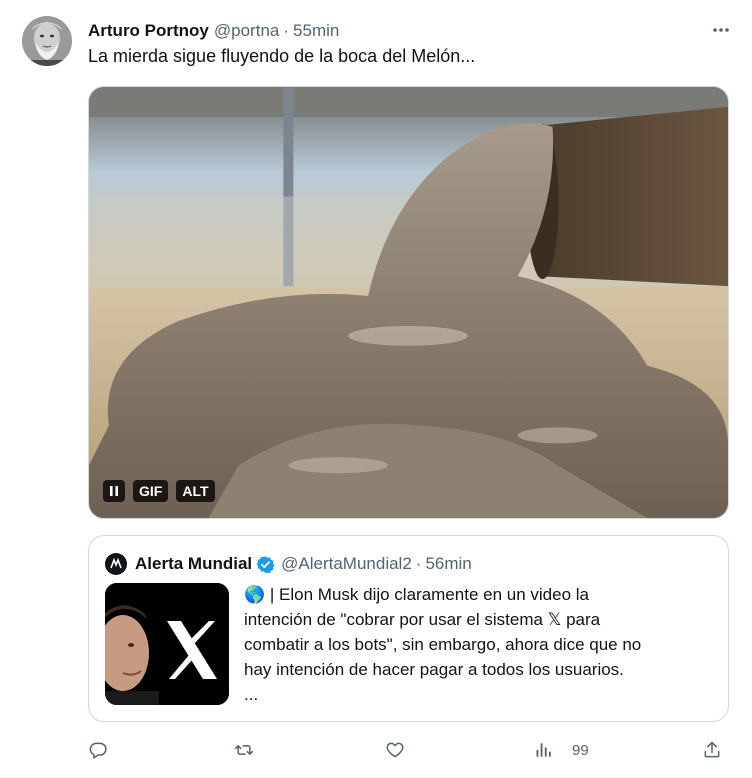 The height and width of the screenshot is (778, 752). I want to click on like-icon, so click(395, 750).